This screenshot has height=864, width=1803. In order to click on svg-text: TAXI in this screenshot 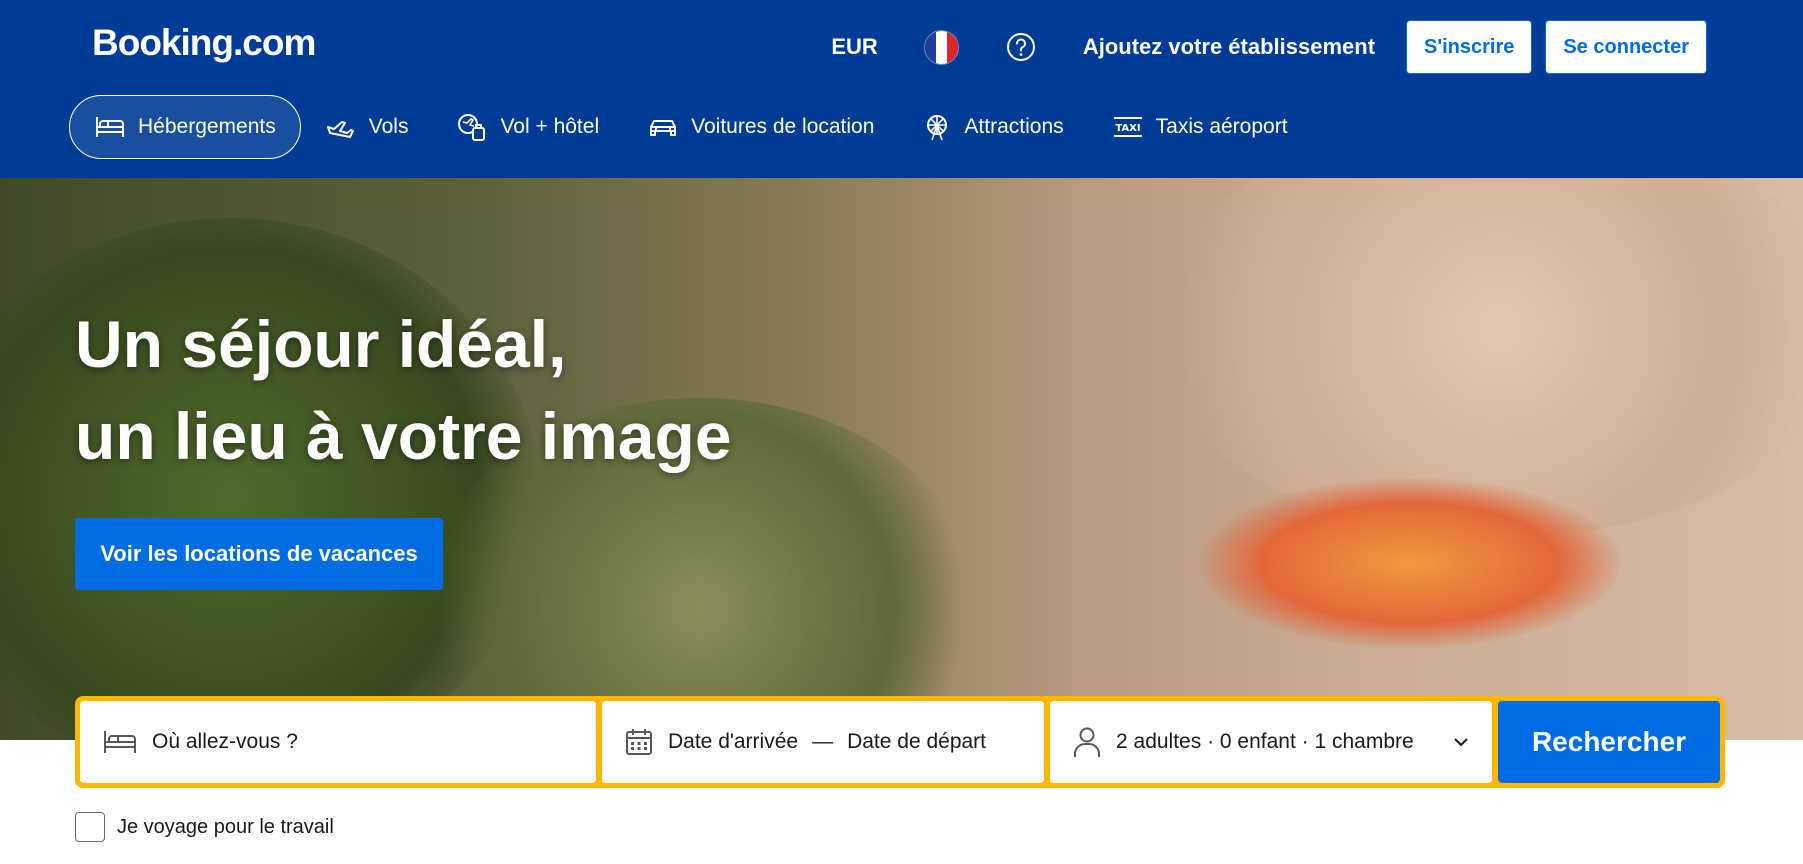, I will do `click(1127, 128)`.